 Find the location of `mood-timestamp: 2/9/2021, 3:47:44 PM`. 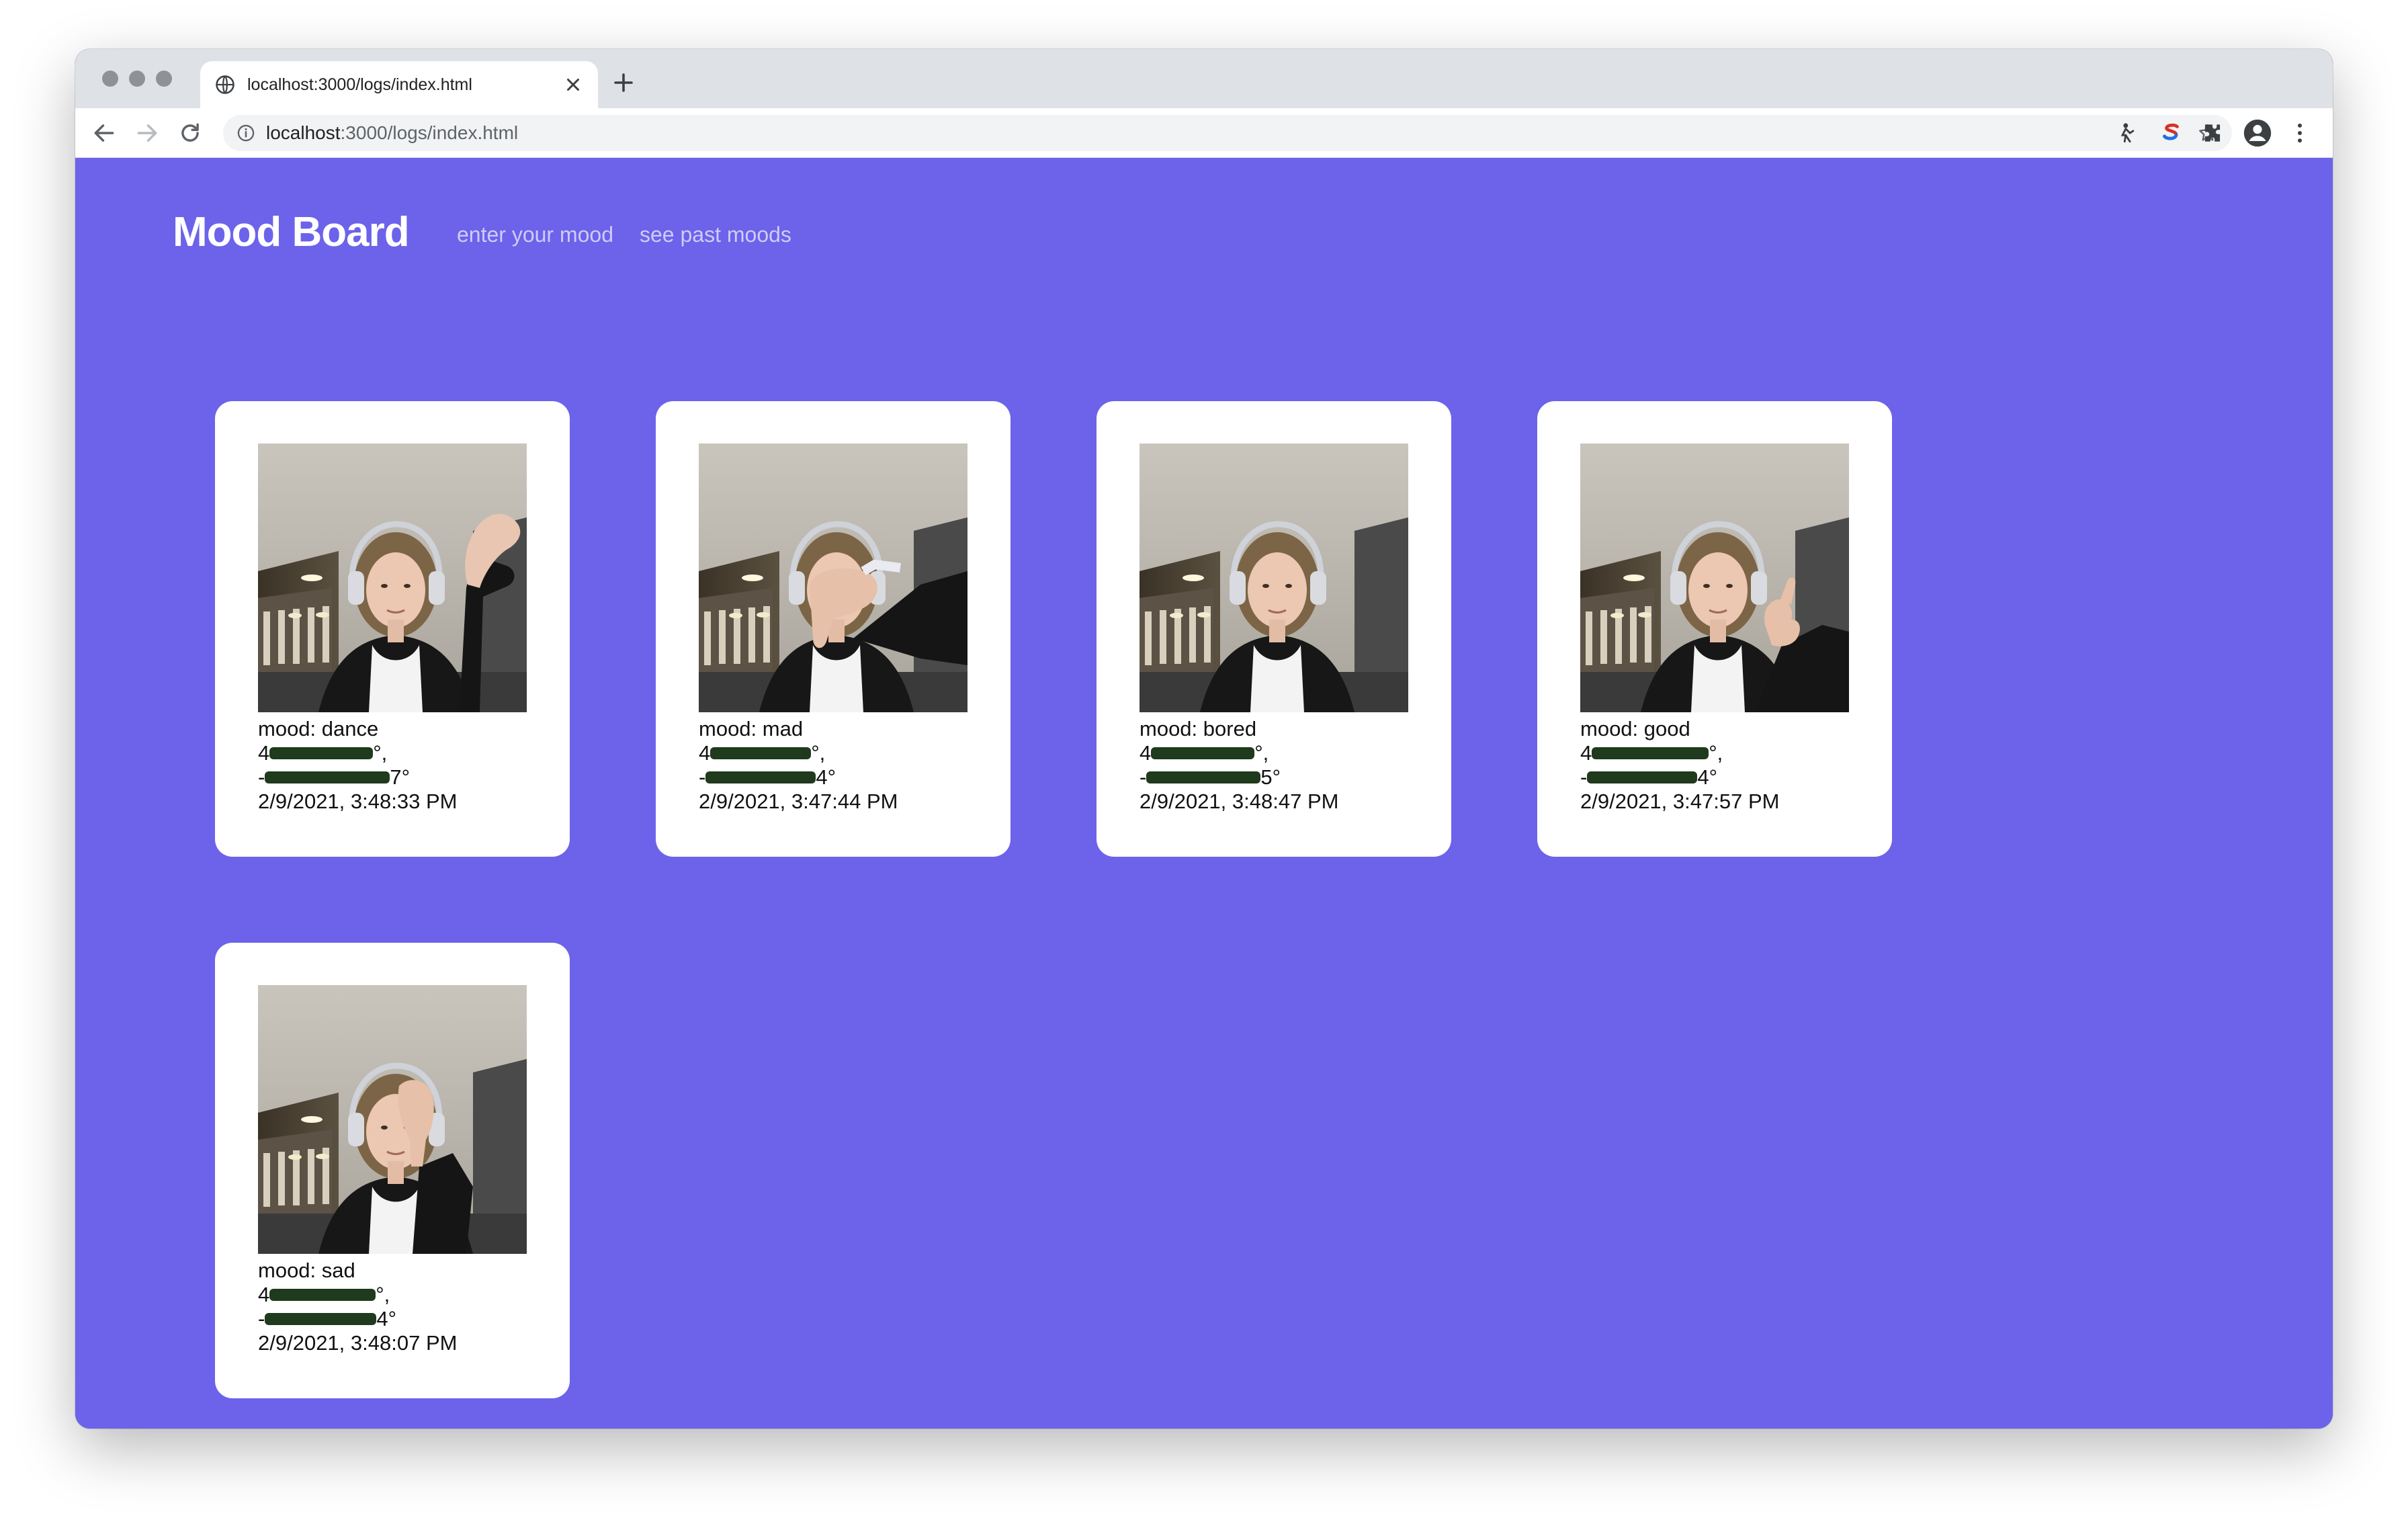

mood-timestamp: 2/9/2021, 3:47:44 PM is located at coordinates (798, 802).